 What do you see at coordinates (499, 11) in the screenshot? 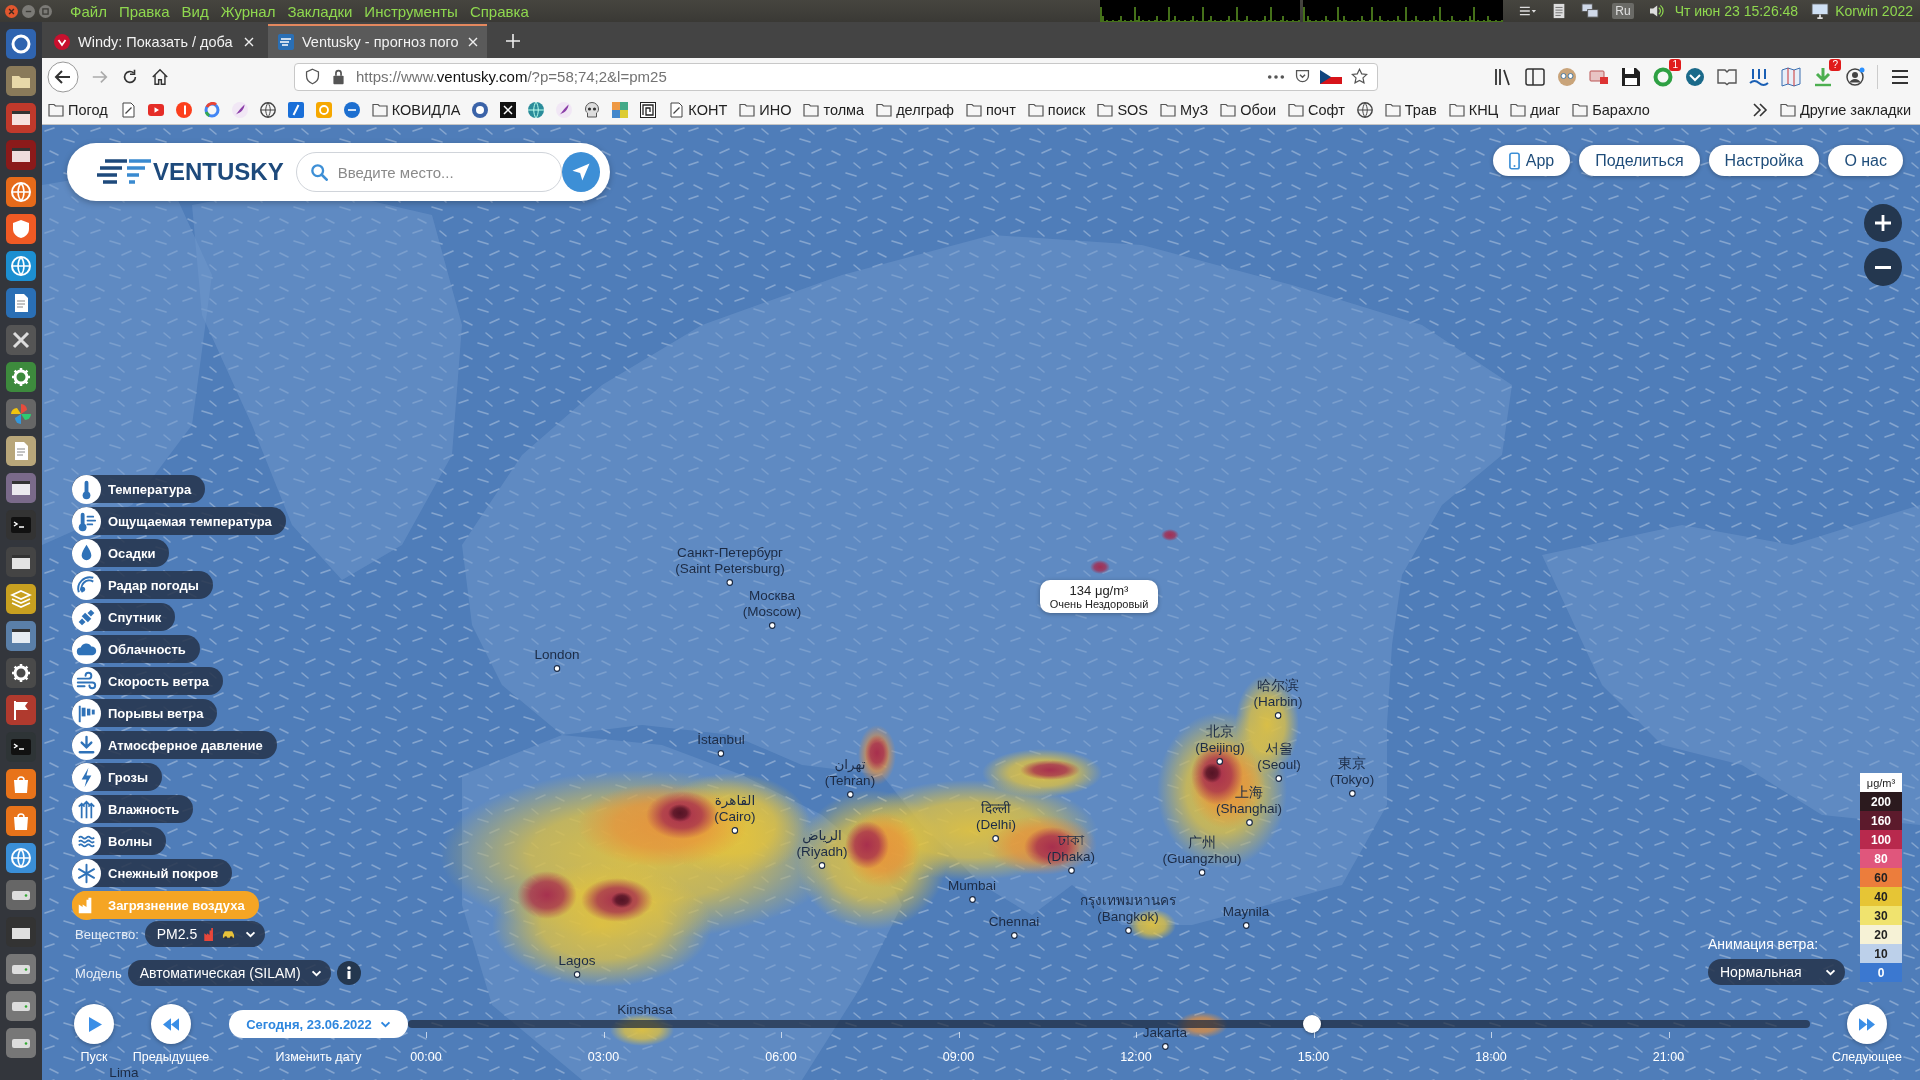
I see `menu-item: Справка` at bounding box center [499, 11].